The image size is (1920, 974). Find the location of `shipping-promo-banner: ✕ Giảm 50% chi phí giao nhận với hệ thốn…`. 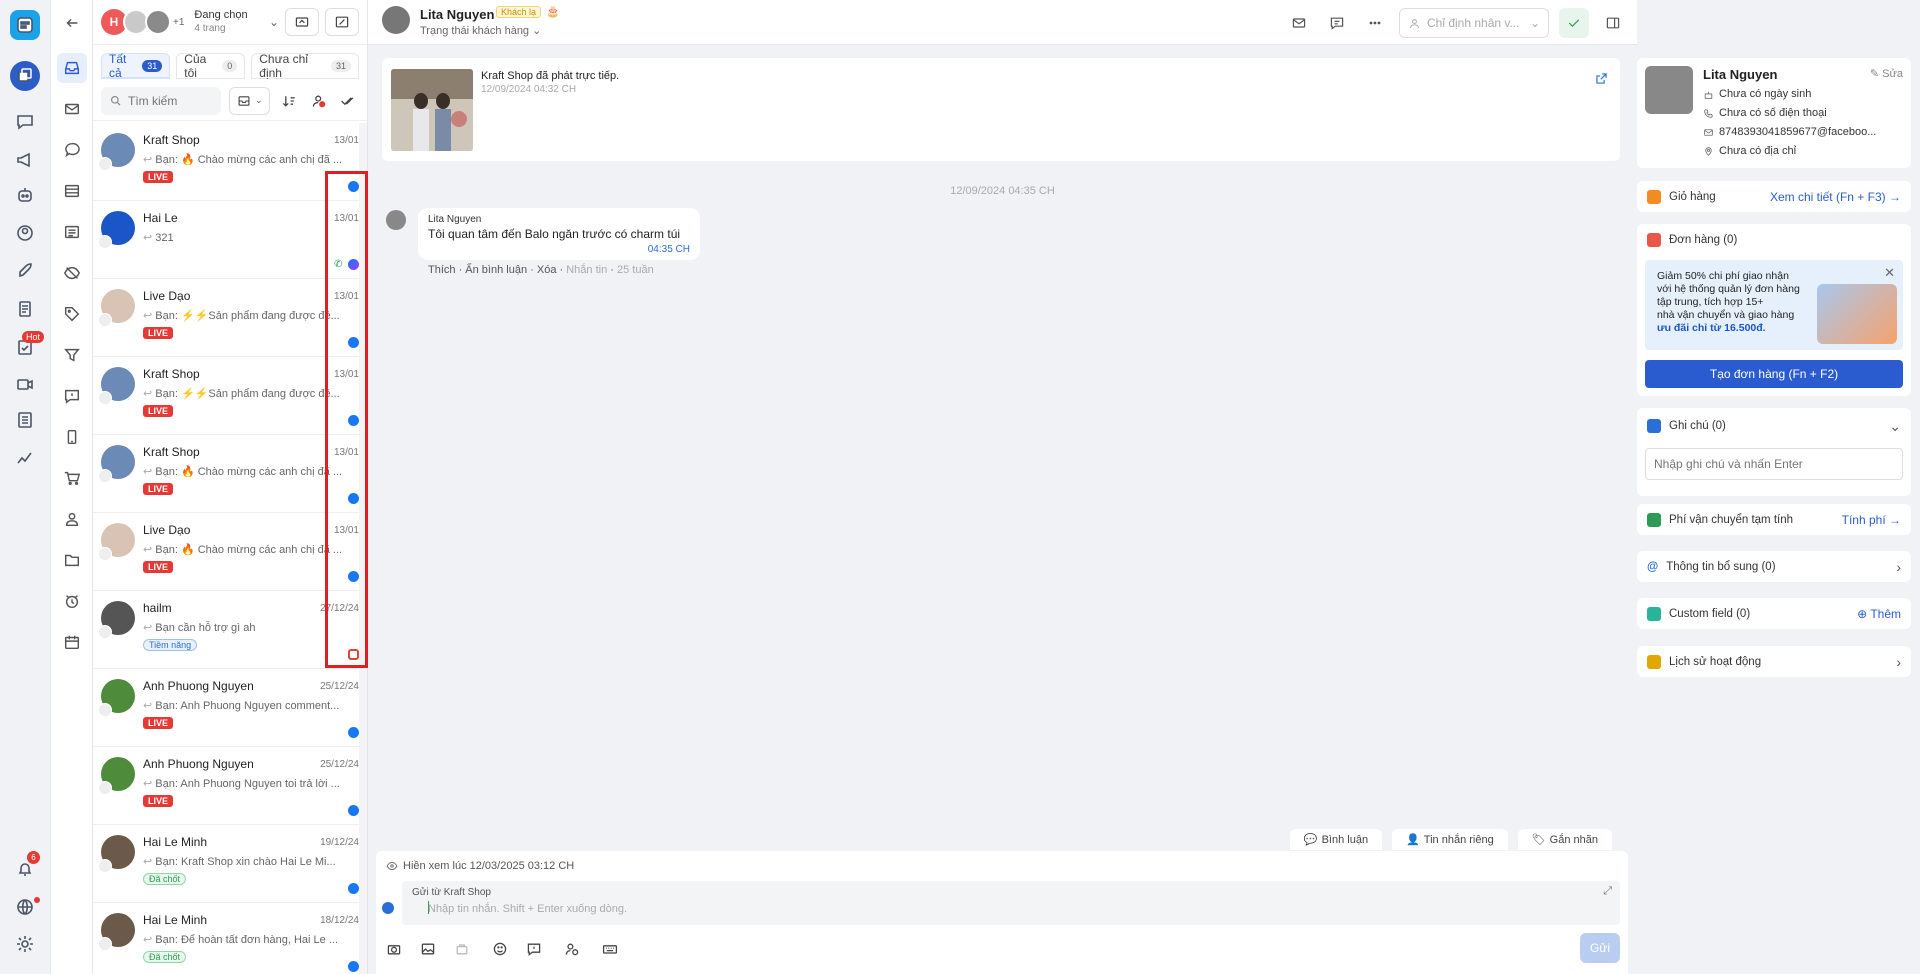

shipping-promo-banner: ✕ Giảm 50% chi phí giao nhận với hệ thốn… is located at coordinates (1774, 305).